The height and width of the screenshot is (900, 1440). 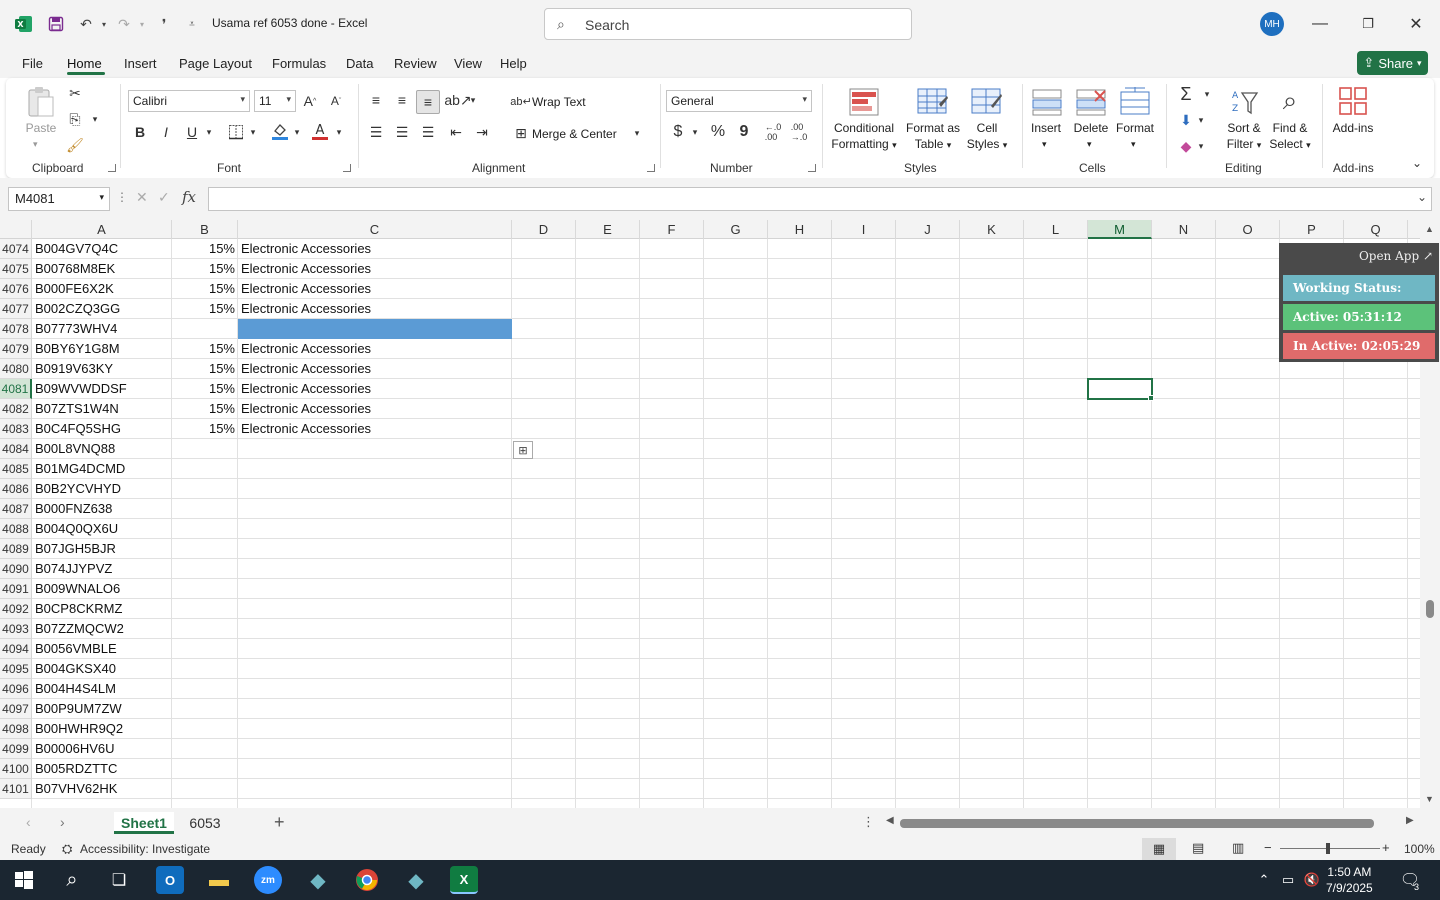 I want to click on align-top-icon: ≡, so click(x=376, y=100).